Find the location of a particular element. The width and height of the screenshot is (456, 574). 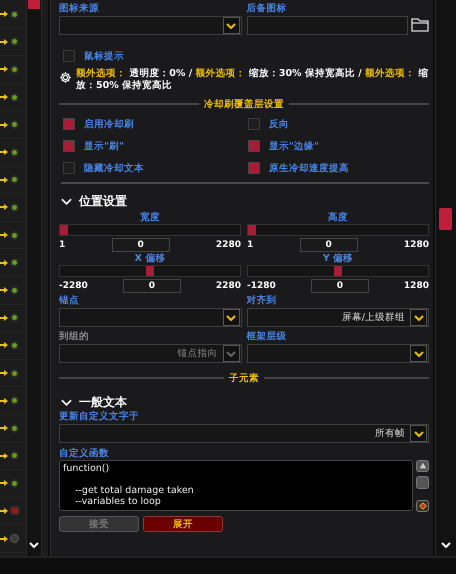

checkbox-label: 鼠标提示 is located at coordinates (104, 56).